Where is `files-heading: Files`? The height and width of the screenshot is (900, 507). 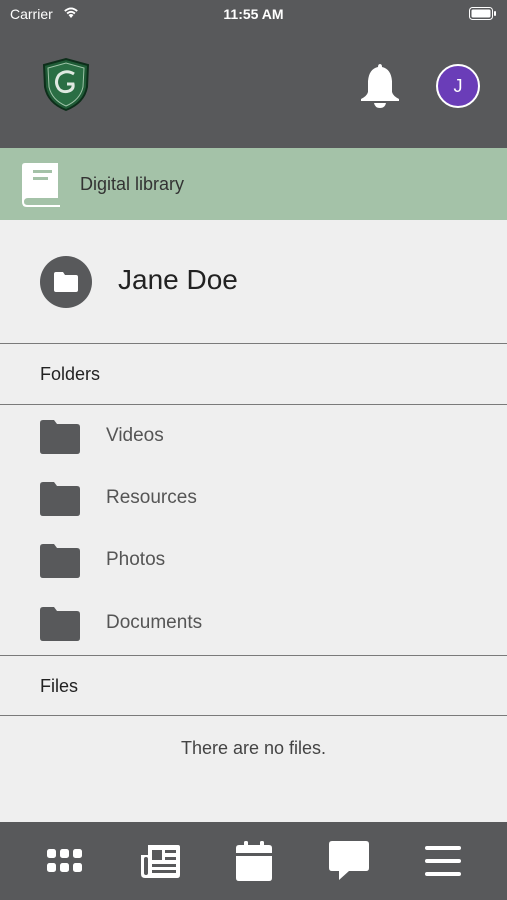 files-heading: Files is located at coordinates (59, 686).